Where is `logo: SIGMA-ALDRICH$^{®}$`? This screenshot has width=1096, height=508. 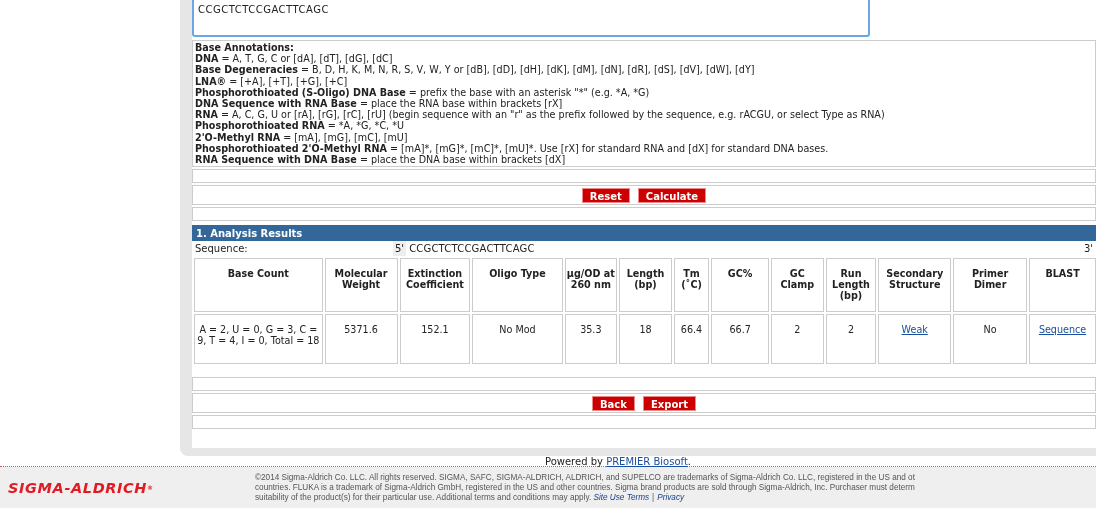 logo: SIGMA-ALDRICH$^{®}$ is located at coordinates (81, 487).